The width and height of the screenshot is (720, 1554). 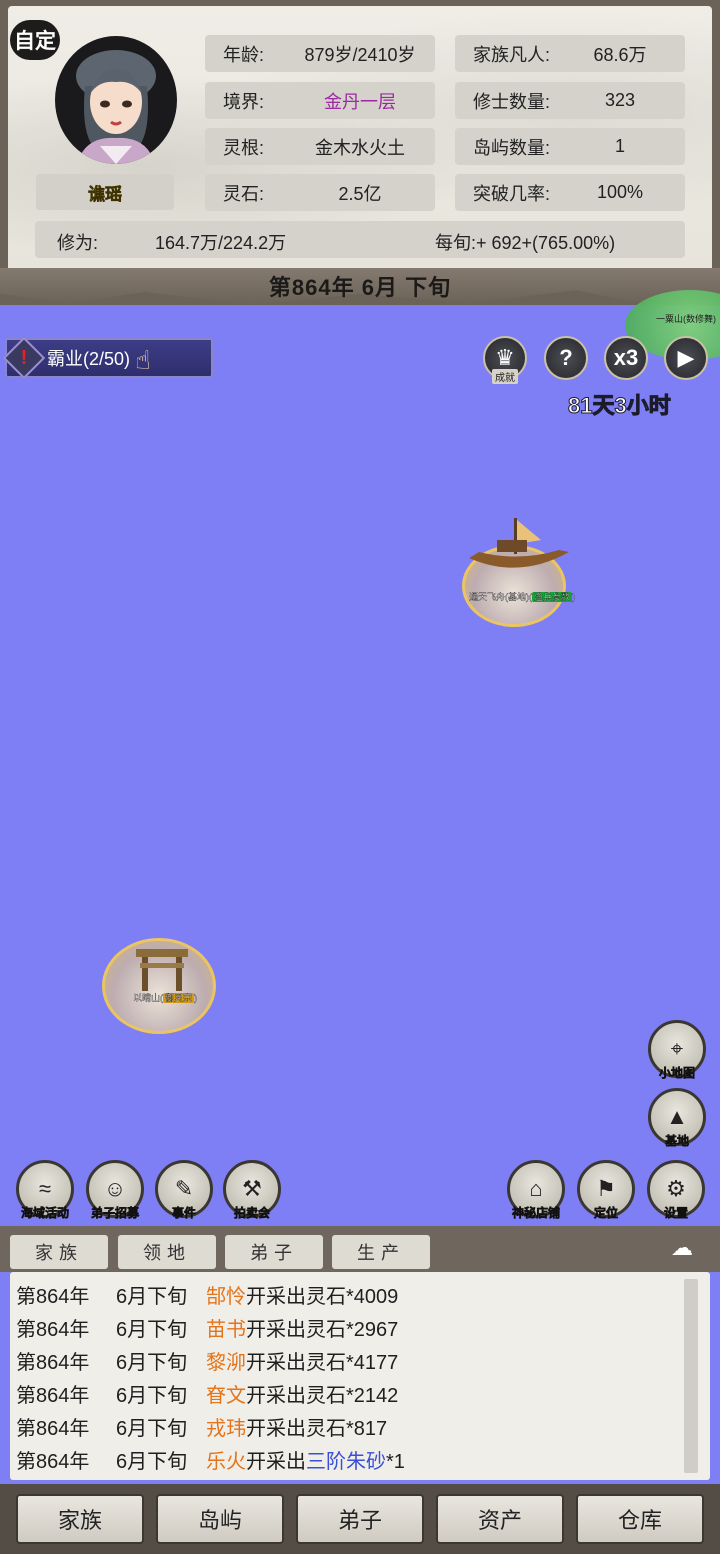 What do you see at coordinates (512, 193) in the screenshot?
I see `stat-label: 突破几率:` at bounding box center [512, 193].